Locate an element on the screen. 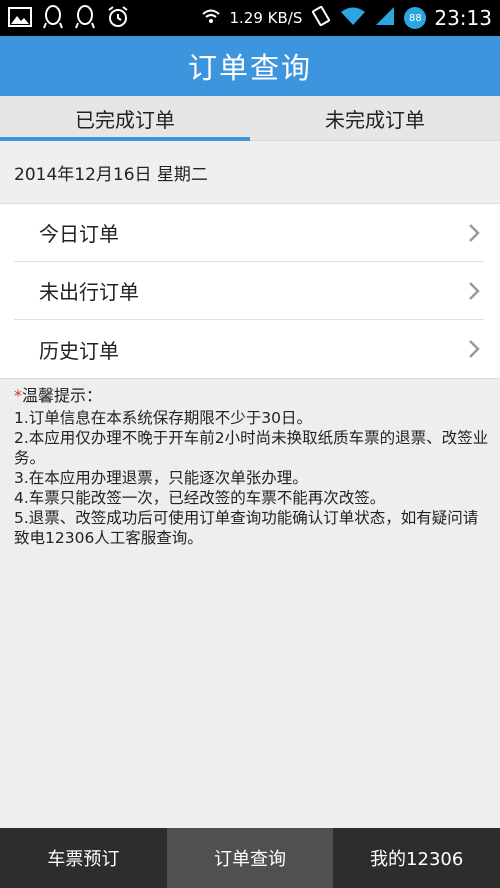 The width and height of the screenshot is (500, 888). vibrate-icon is located at coordinates (321, 18).